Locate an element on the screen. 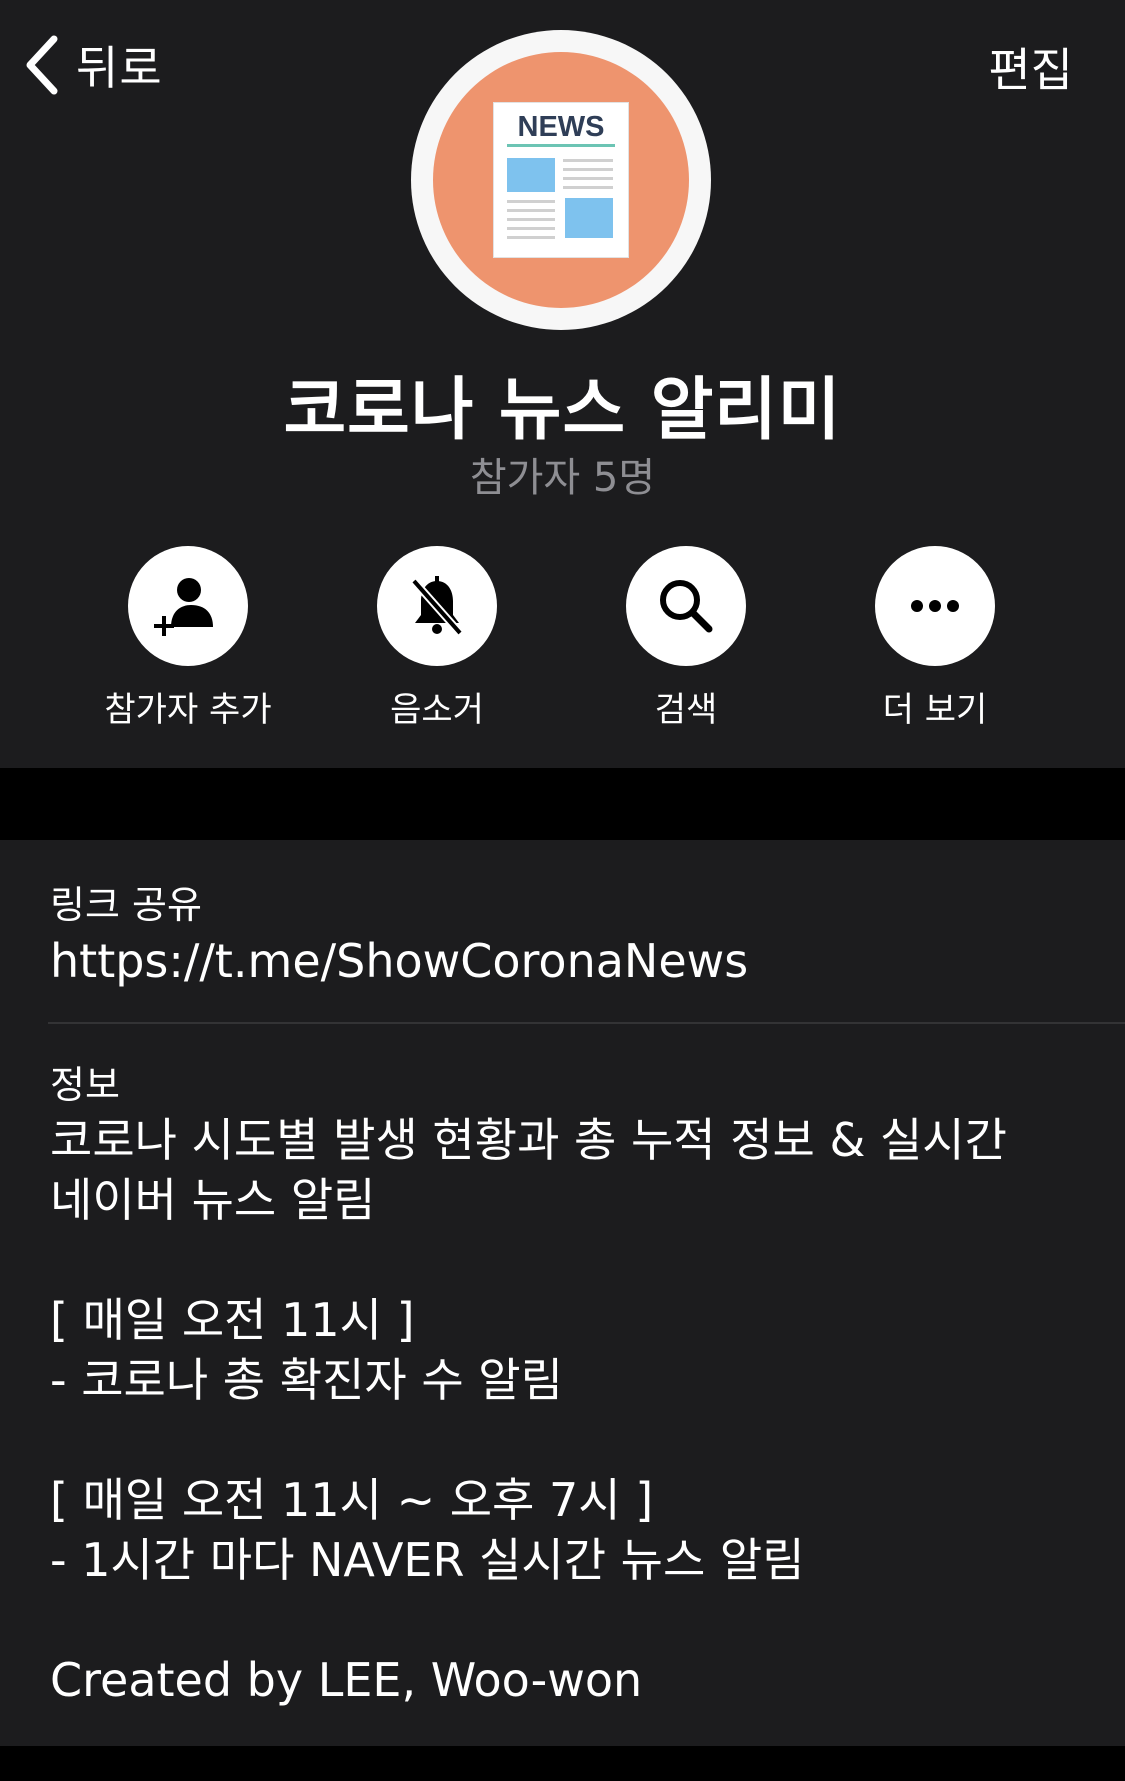  newspaper-icon: NEWS is located at coordinates (561, 180).